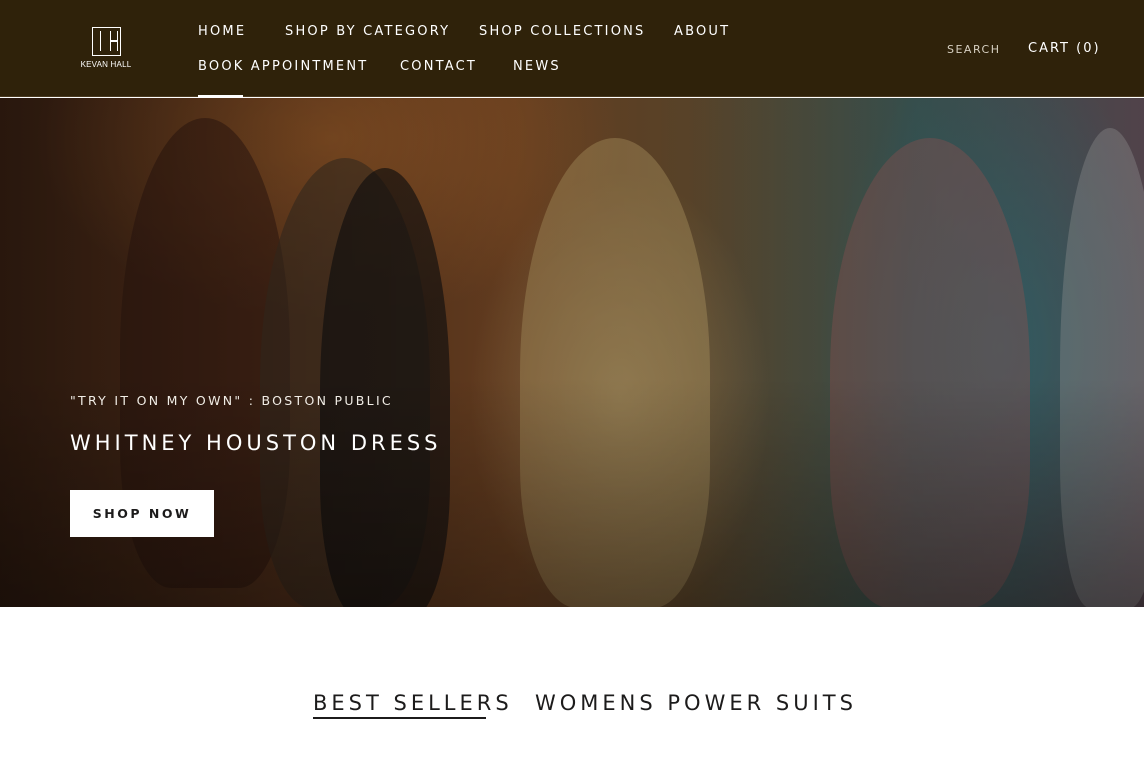 The width and height of the screenshot is (1144, 768). Describe the element at coordinates (222, 31) in the screenshot. I see `nav-home: HOME` at that location.